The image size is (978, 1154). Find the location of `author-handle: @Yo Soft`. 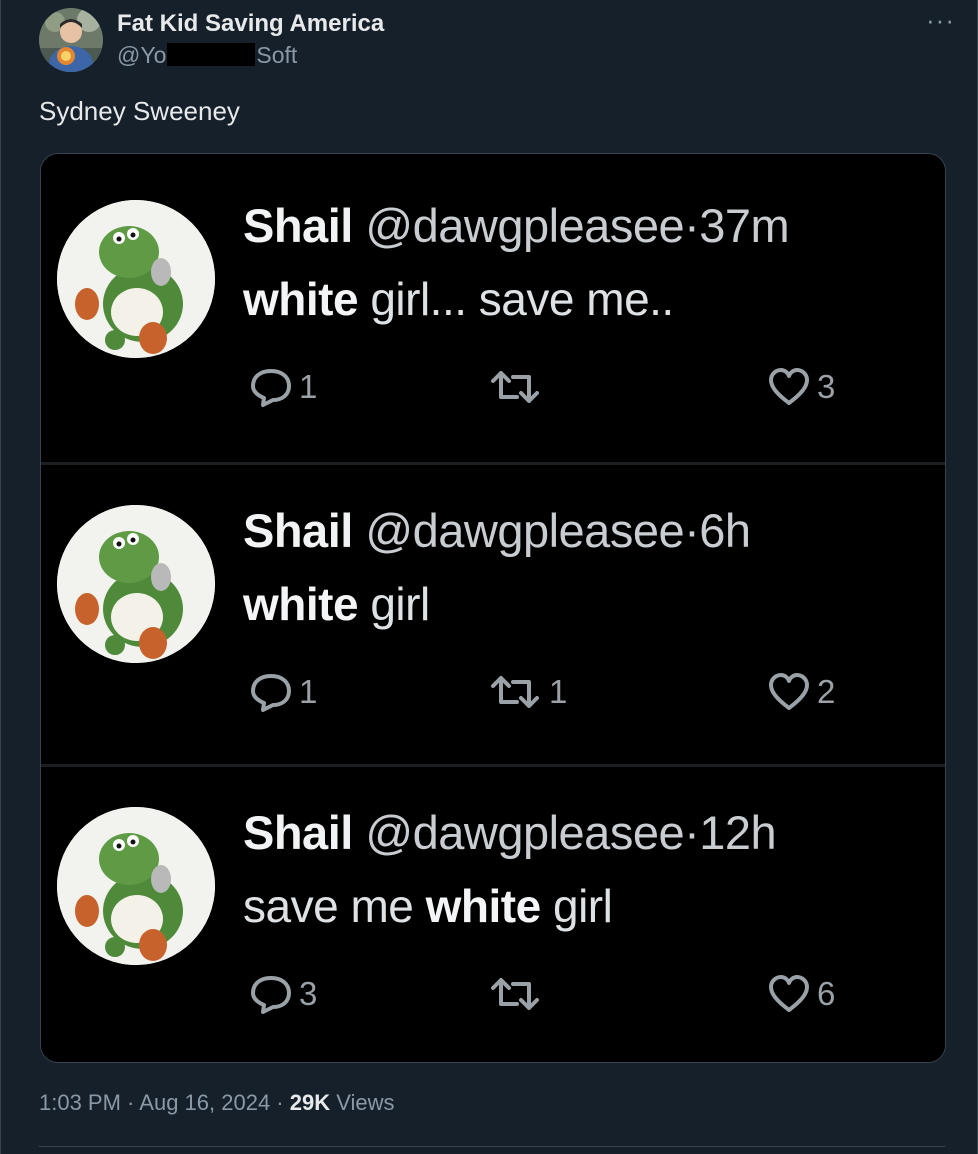

author-handle: @Yo Soft is located at coordinates (207, 55).